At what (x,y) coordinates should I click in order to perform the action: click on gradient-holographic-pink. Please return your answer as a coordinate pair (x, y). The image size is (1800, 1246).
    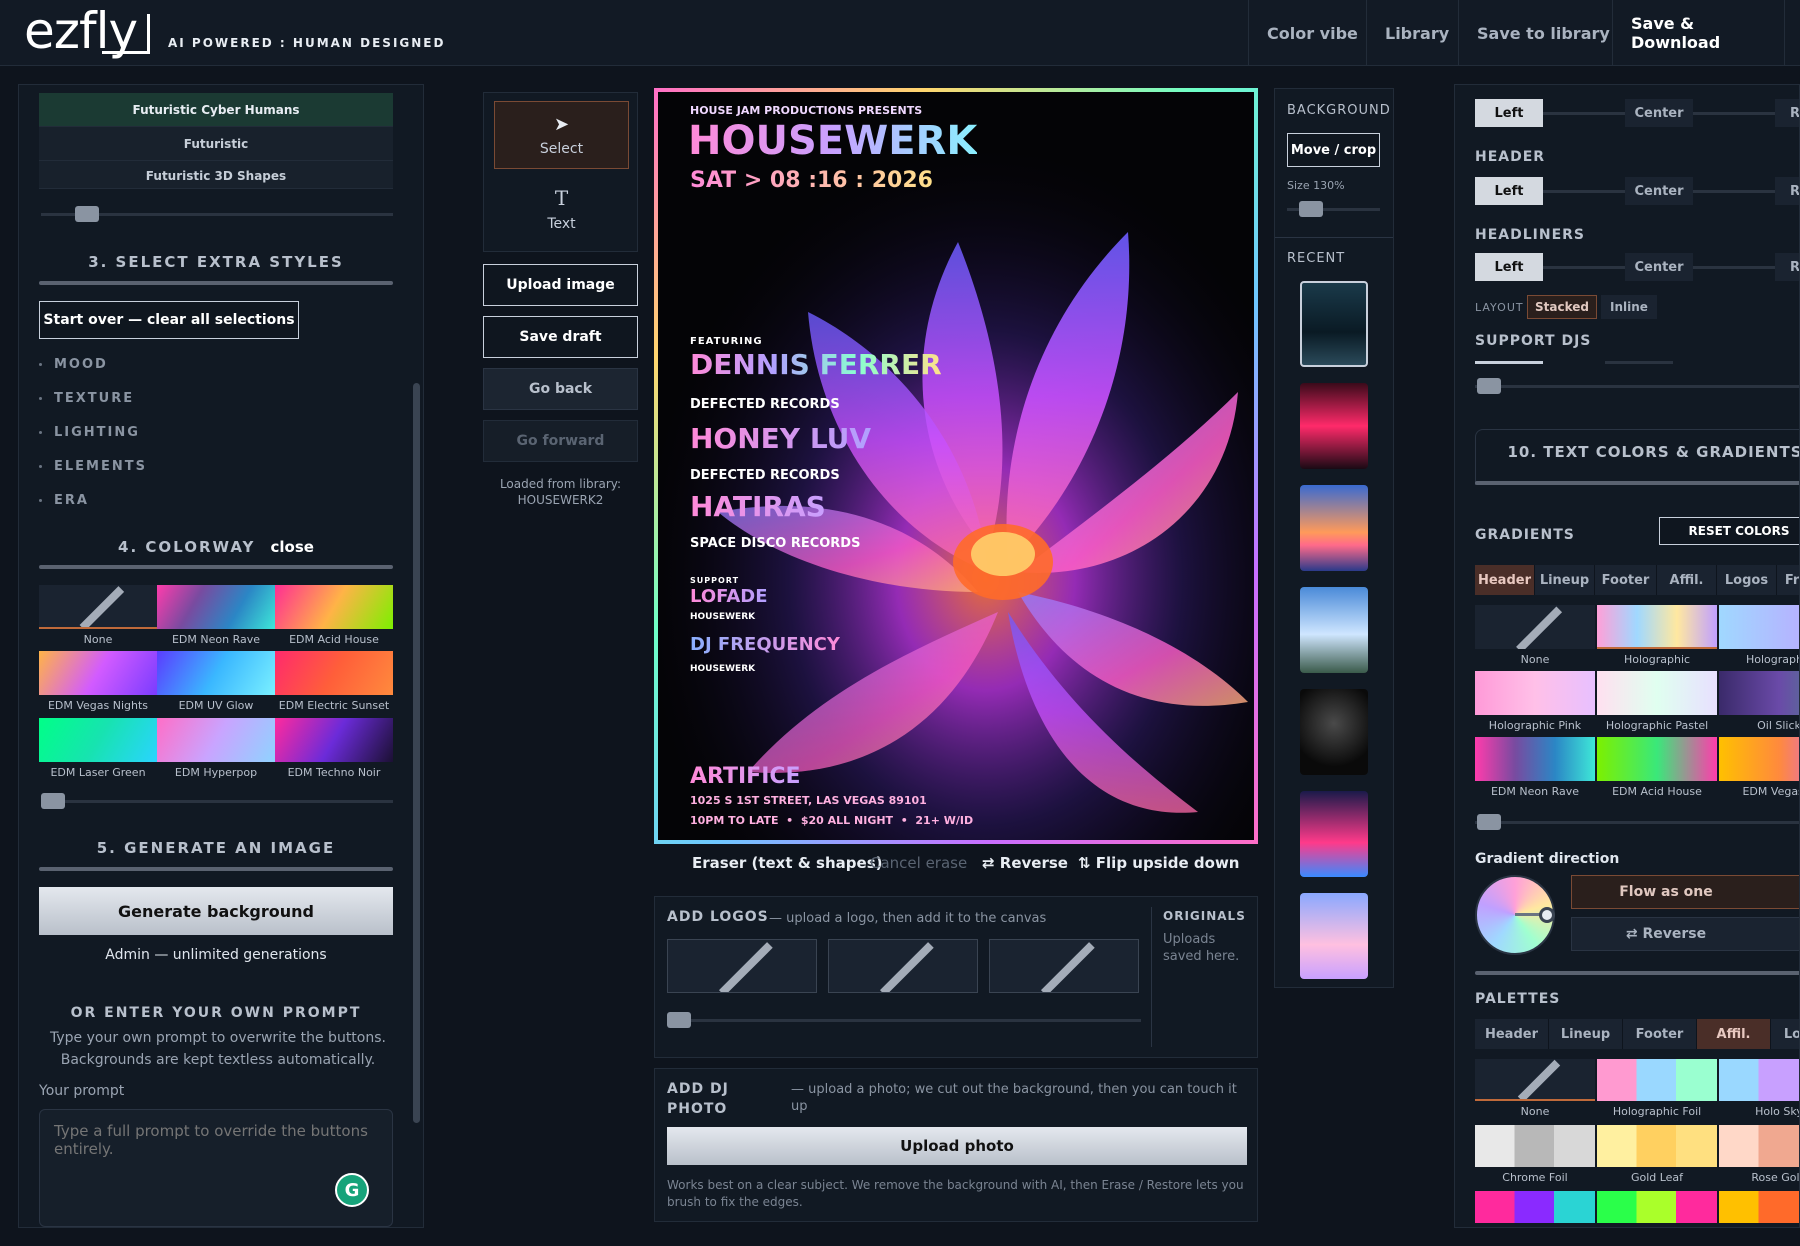
    Looking at the image, I should click on (1535, 693).